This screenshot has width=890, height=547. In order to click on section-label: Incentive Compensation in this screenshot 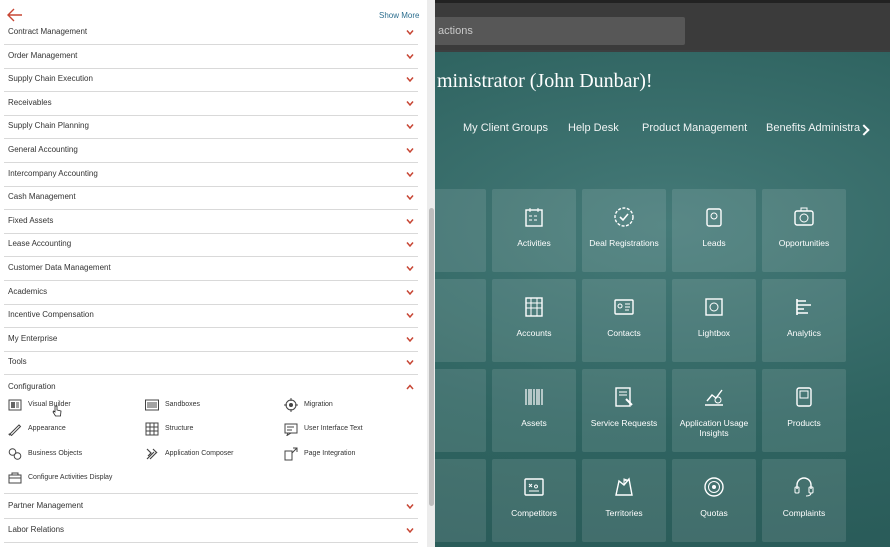, I will do `click(51, 315)`.